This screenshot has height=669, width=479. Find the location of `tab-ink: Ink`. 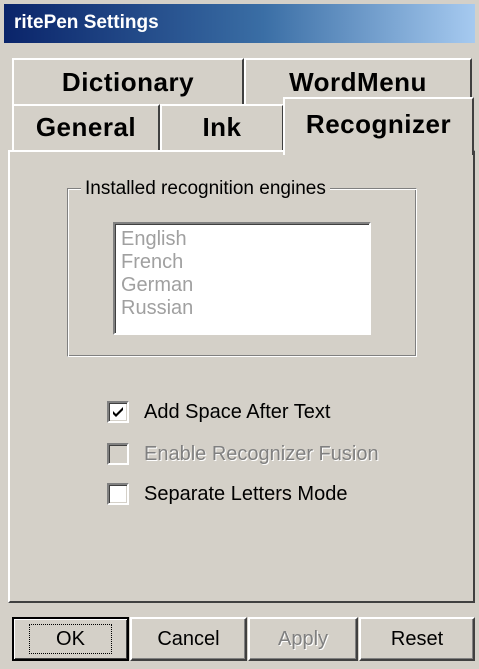

tab-ink: Ink is located at coordinates (222, 127).